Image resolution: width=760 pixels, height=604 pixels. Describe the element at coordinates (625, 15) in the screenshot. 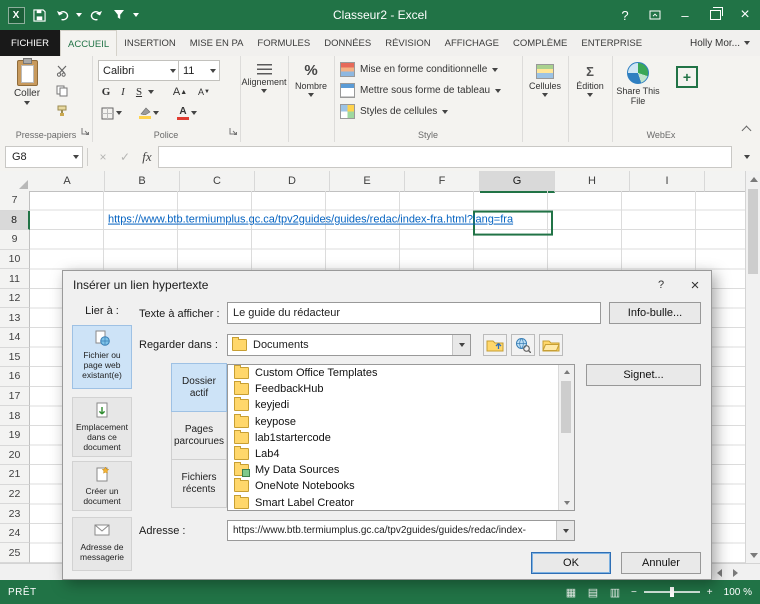

I see `help-icon: ?` at that location.